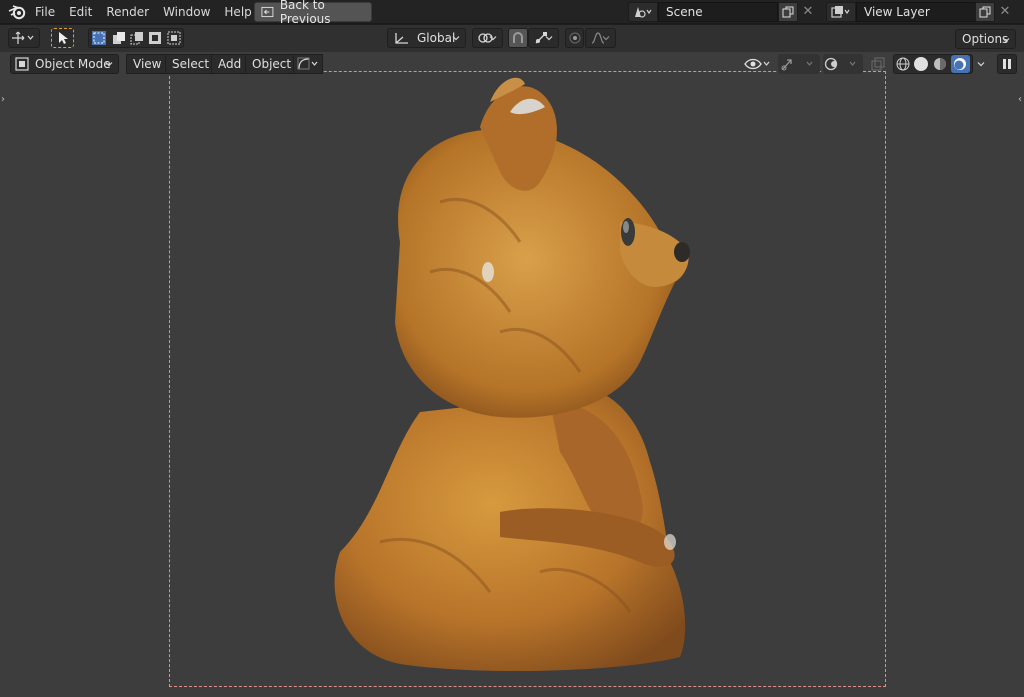 This screenshot has width=1024, height=697. Describe the element at coordinates (401, 38) in the screenshot. I see `orientation-icon` at that location.